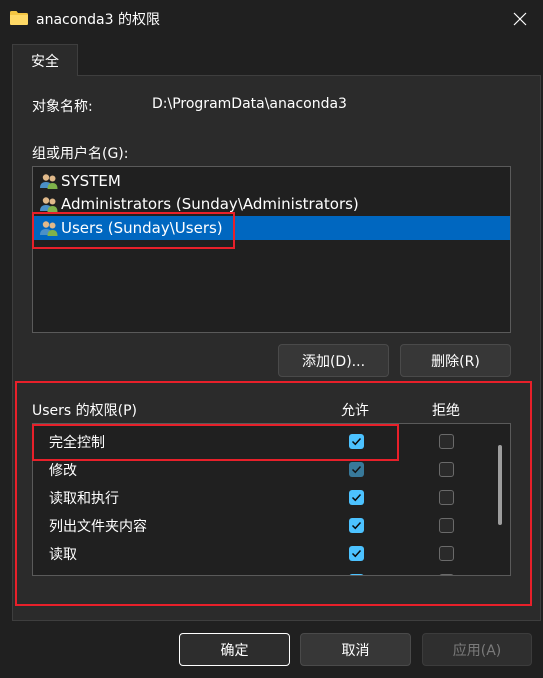  I want to click on permission-name: 读取, so click(63, 555).